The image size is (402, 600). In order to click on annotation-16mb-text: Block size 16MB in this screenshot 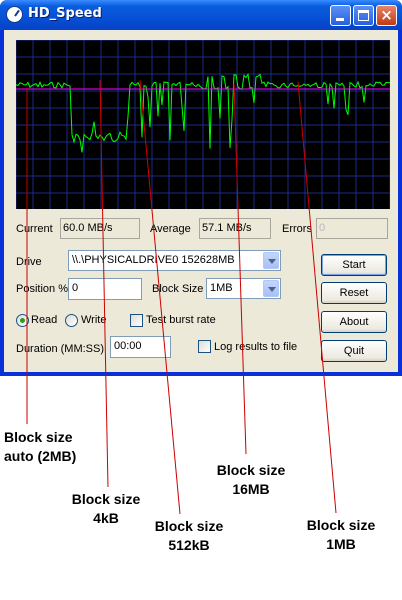, I will do `click(251, 479)`.